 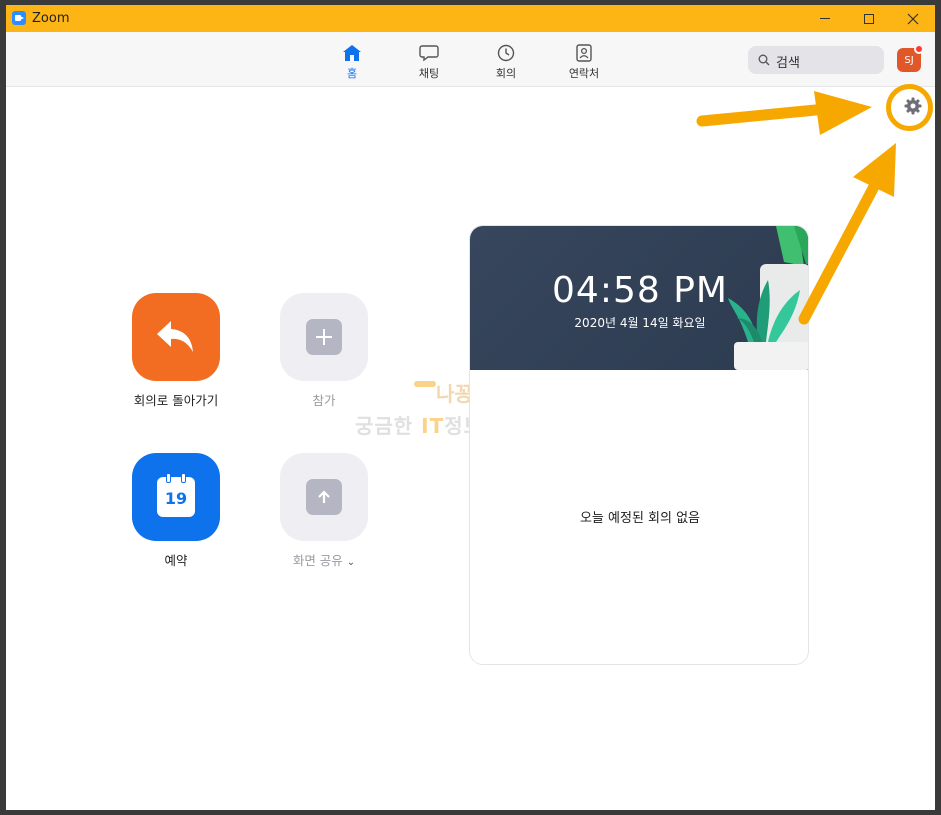 What do you see at coordinates (784, 113) in the screenshot?
I see `arrow-horizontal-icon` at bounding box center [784, 113].